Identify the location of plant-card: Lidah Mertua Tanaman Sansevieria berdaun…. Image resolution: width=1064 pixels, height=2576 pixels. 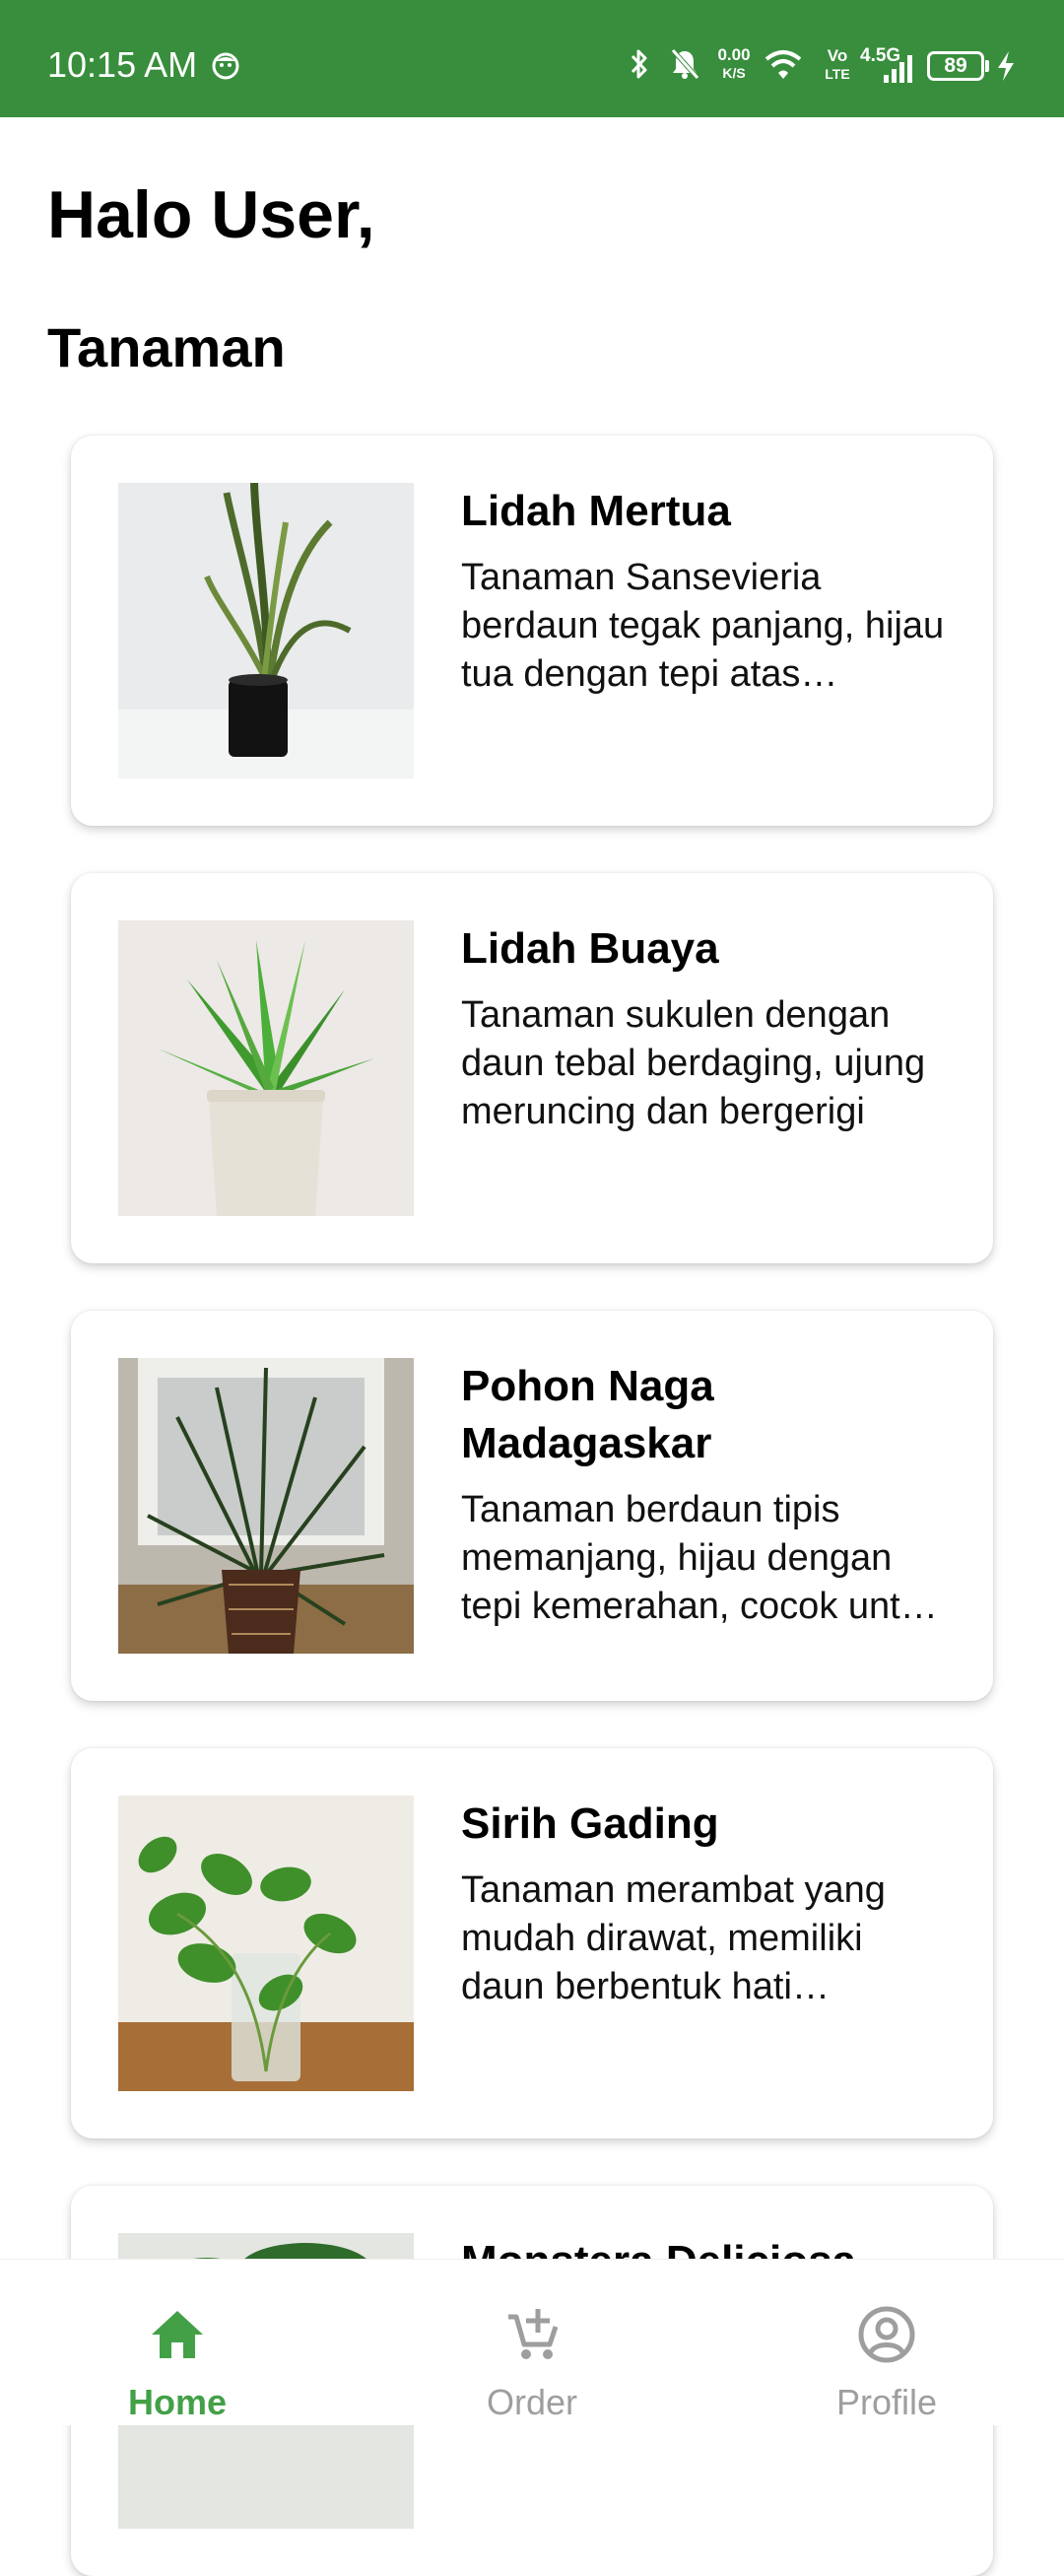
(532, 631).